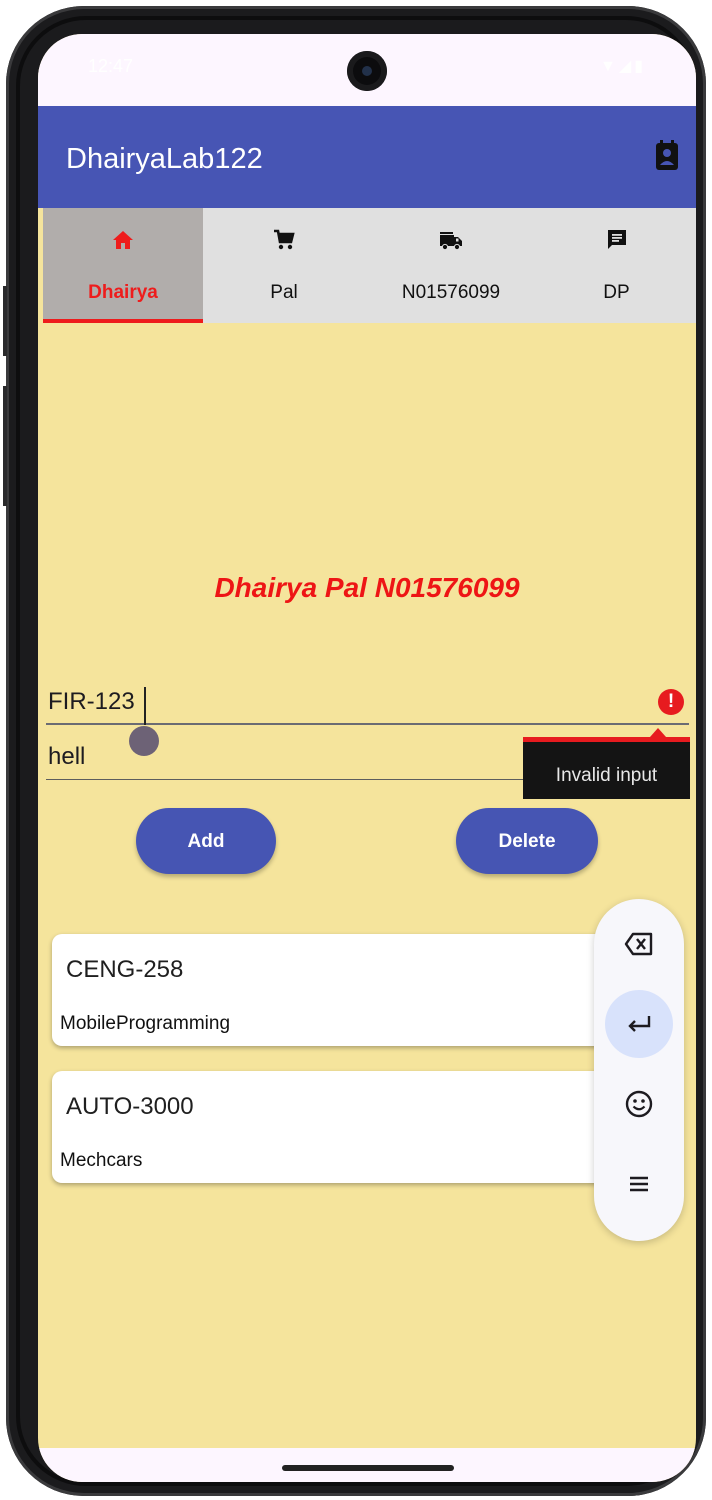 This screenshot has height=1500, width=712. I want to click on backspace-button, so click(639, 944).